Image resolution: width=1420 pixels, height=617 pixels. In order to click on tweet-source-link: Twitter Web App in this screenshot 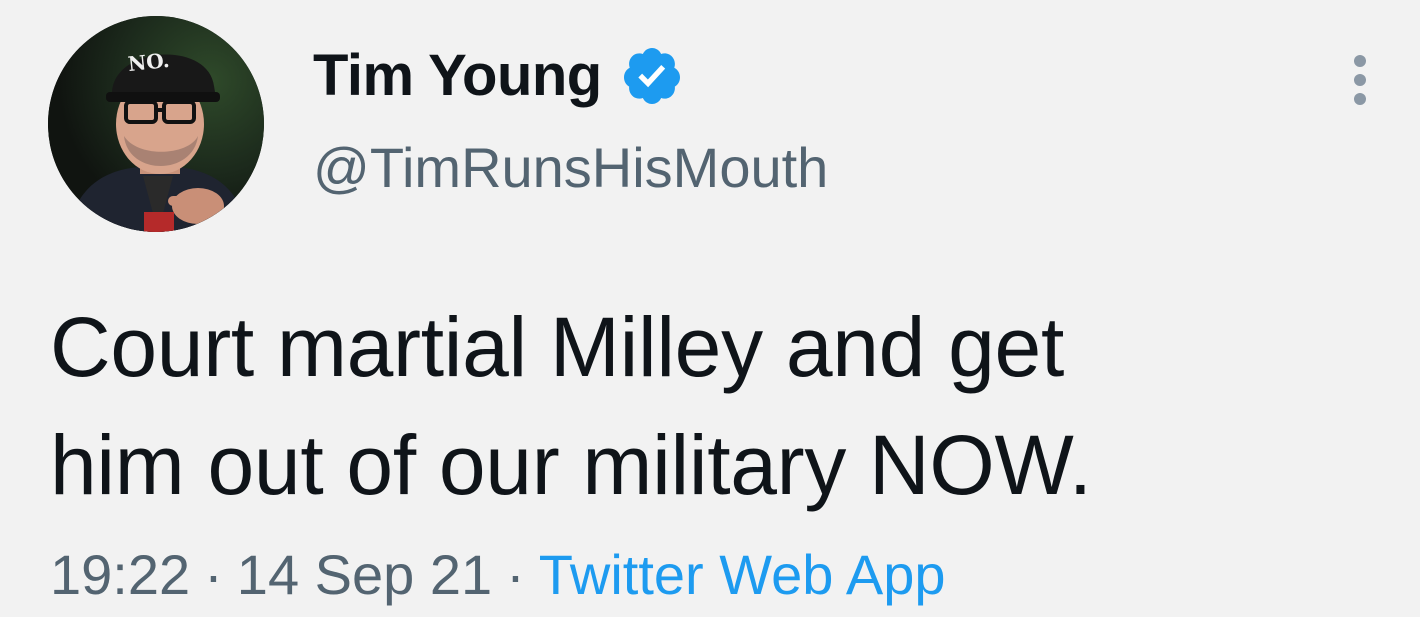, I will do `click(742, 574)`.